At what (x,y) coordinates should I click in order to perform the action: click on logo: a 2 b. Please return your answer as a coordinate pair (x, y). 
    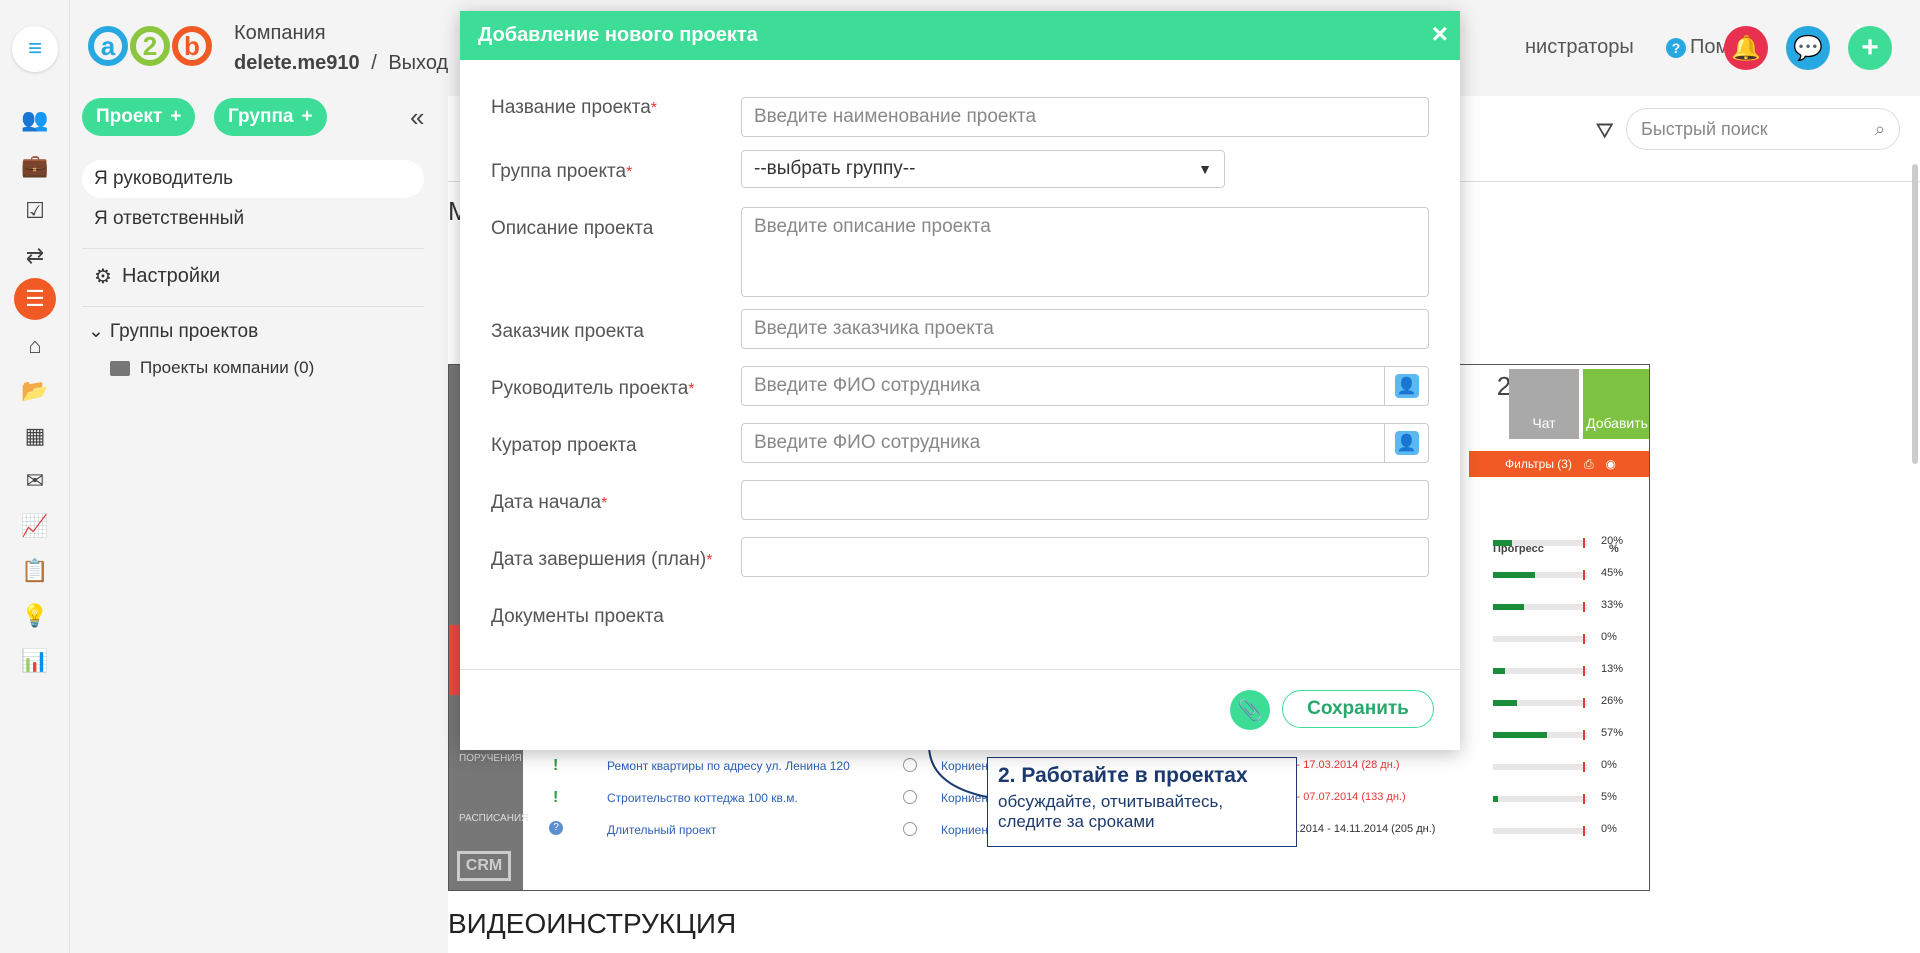
    Looking at the image, I should click on (150, 46).